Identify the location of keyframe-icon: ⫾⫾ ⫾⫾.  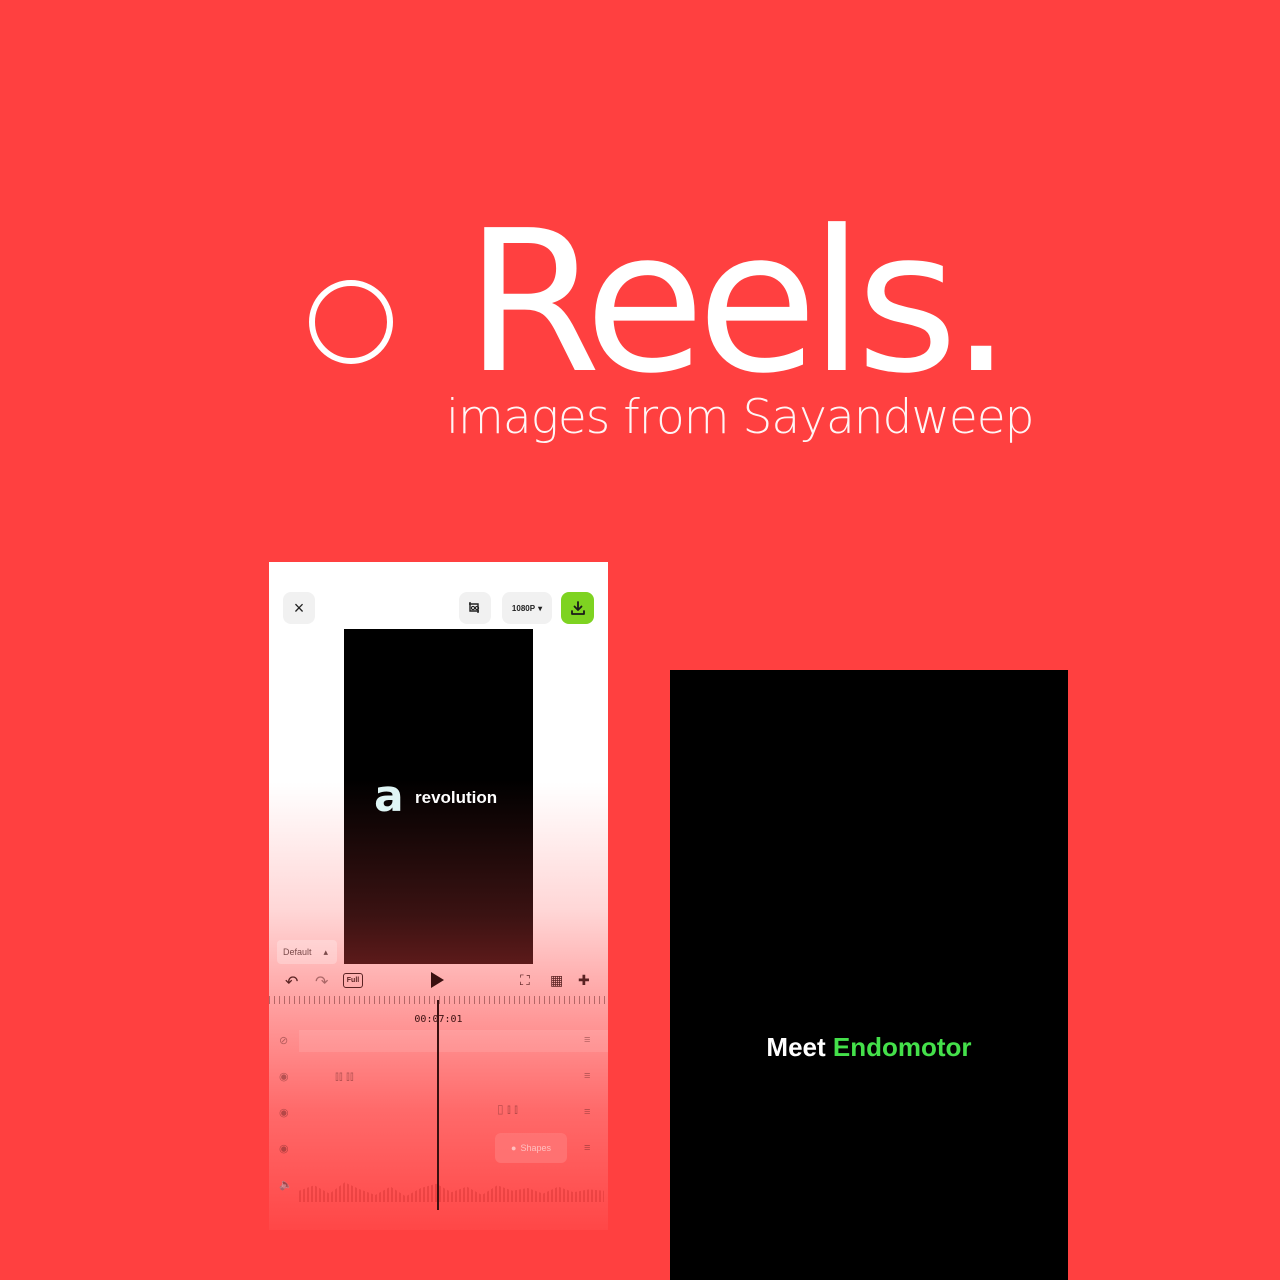
(344, 1076).